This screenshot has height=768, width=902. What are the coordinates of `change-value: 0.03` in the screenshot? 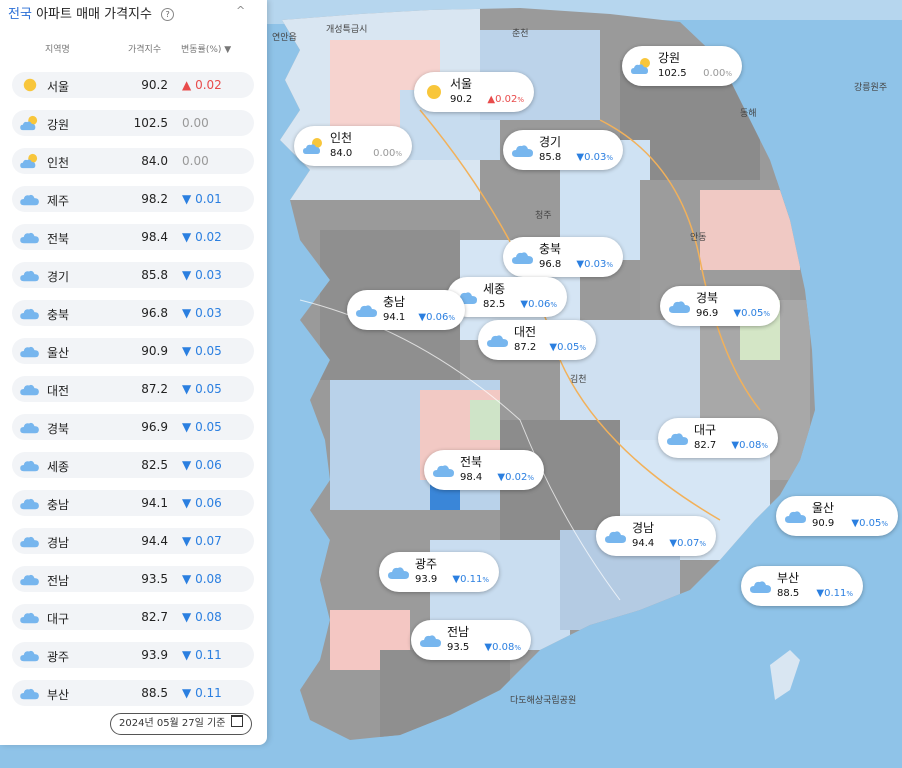 It's located at (208, 275).